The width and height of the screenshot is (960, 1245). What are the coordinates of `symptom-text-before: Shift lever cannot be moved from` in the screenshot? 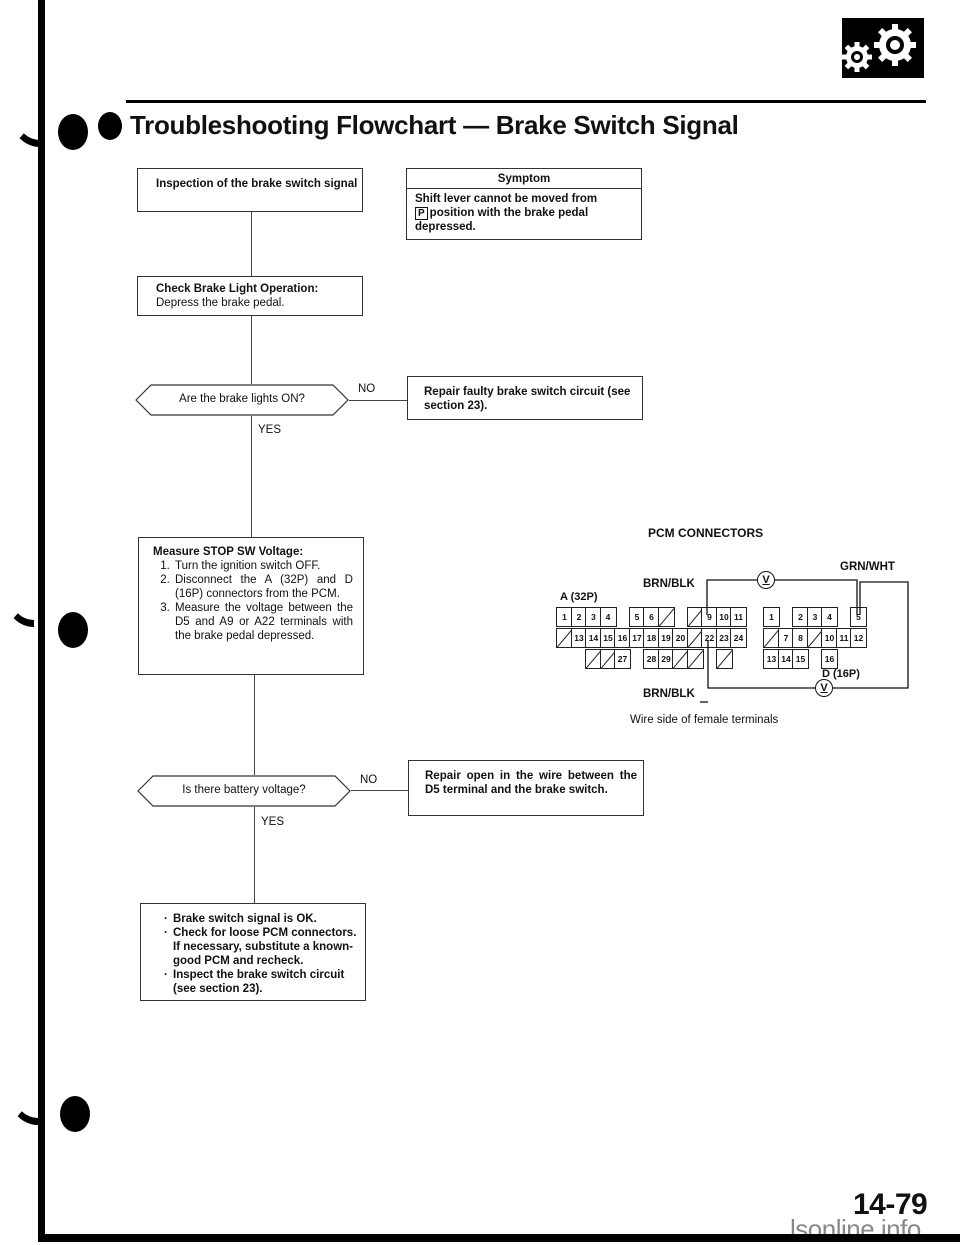 It's located at (506, 199).